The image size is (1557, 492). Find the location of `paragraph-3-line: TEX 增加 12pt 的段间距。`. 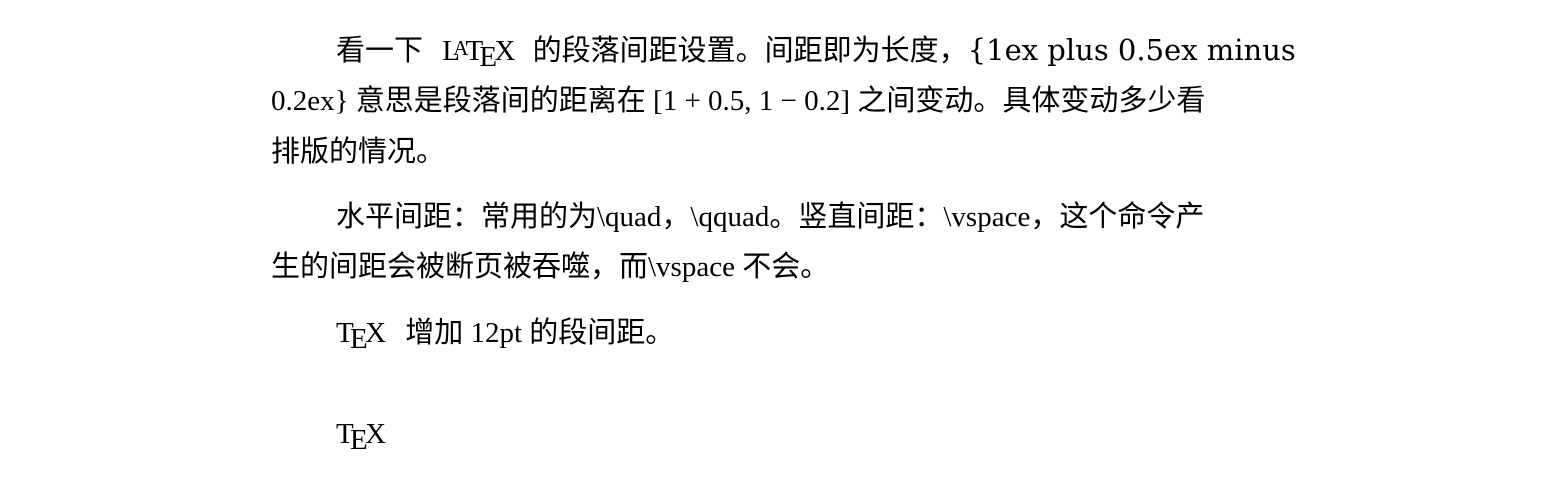

paragraph-3-line: TEX 增加 12pt 的段间距。 is located at coordinates (801, 335).